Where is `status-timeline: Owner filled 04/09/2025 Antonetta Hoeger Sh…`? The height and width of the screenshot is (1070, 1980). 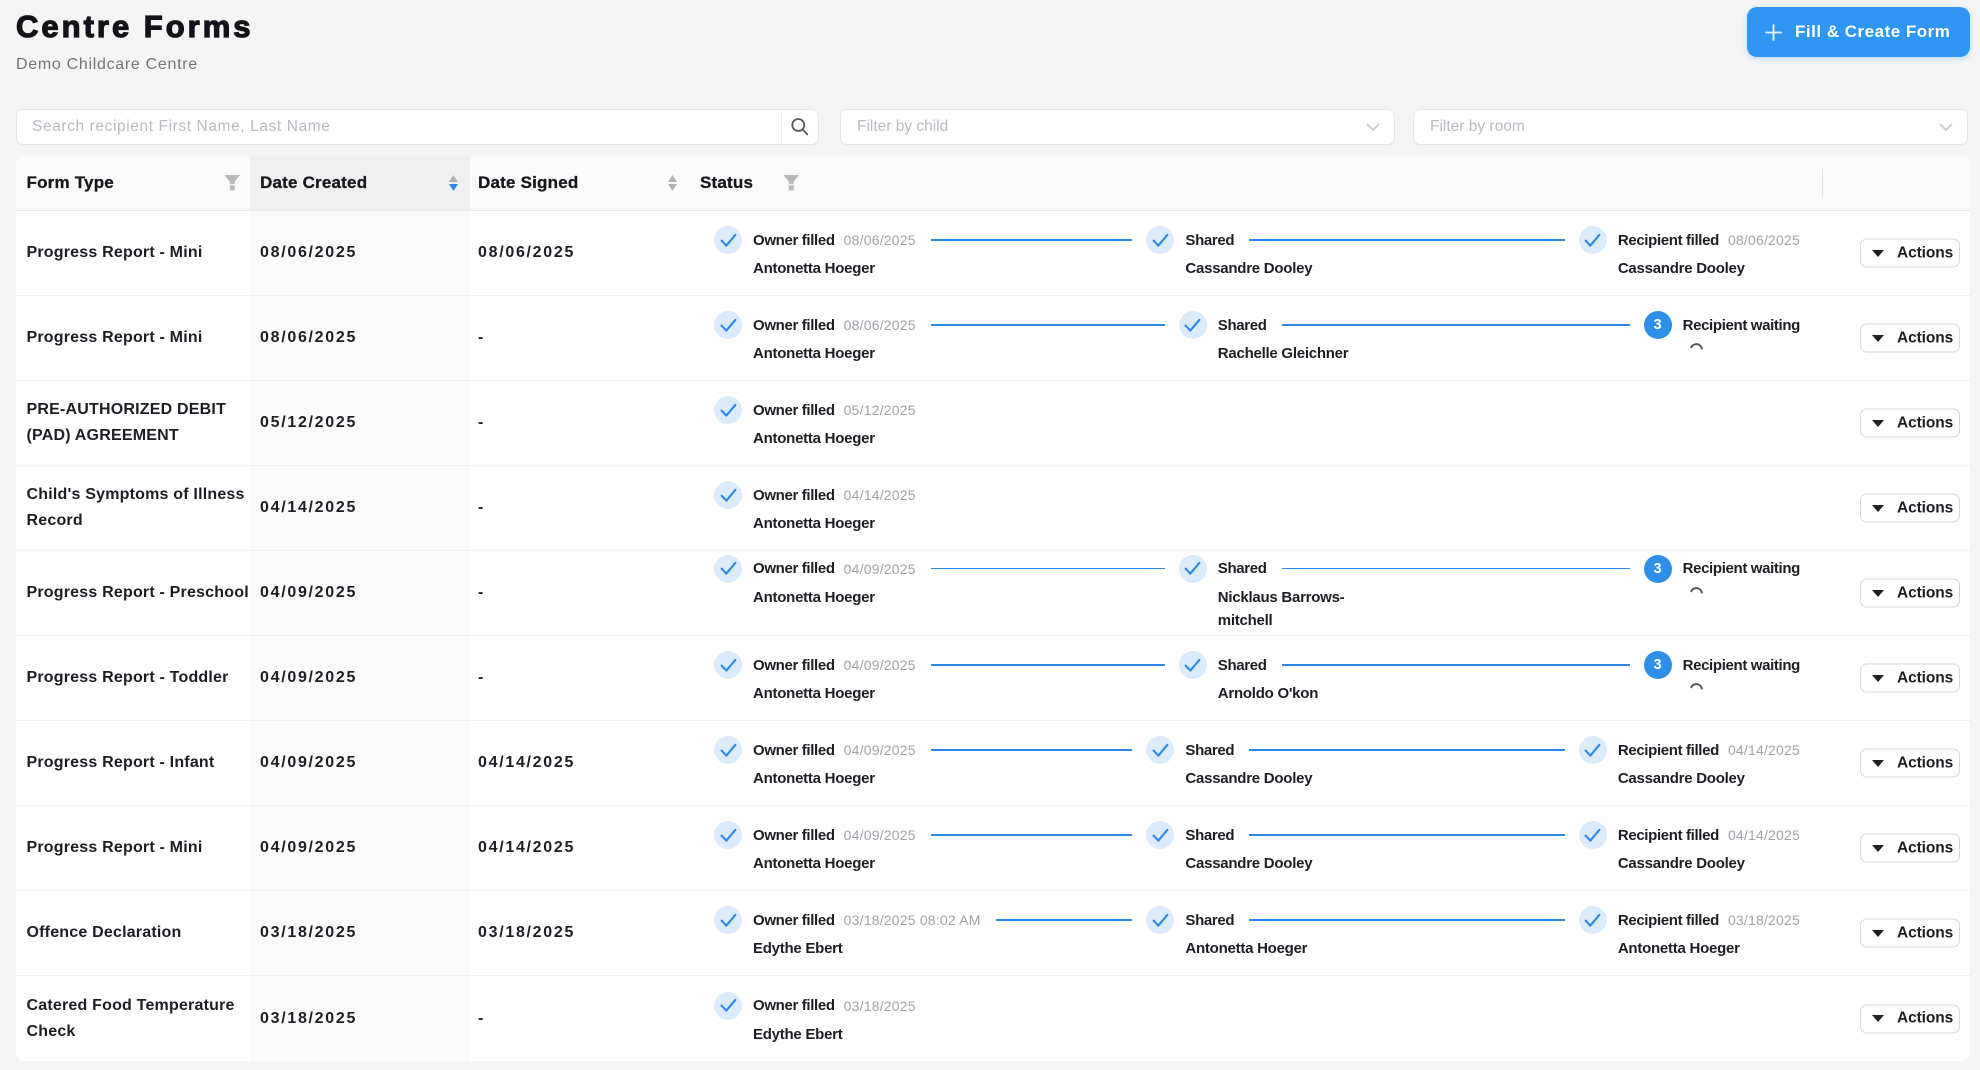
status-timeline: Owner filled 04/09/2025 Antonetta Hoeger Sh… is located at coordinates (1257, 678).